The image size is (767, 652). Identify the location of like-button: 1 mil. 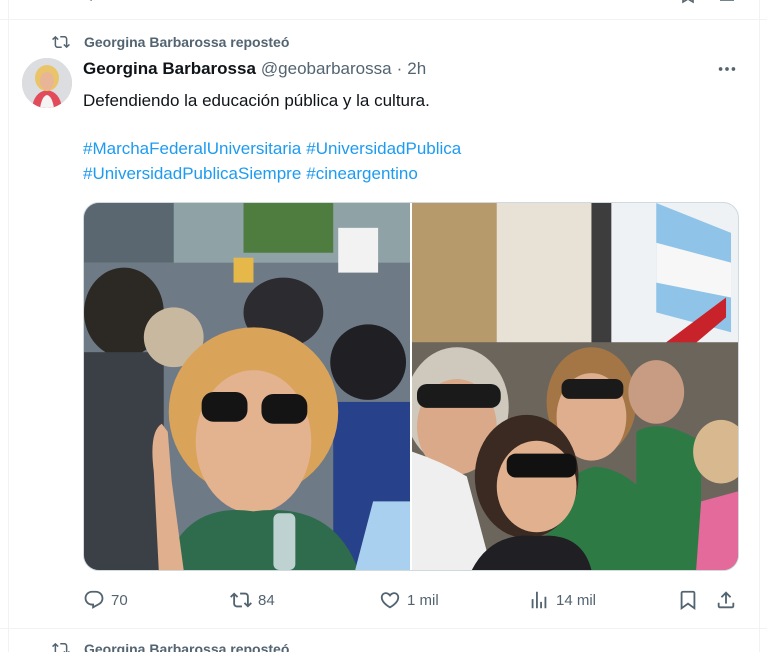
(409, 600).